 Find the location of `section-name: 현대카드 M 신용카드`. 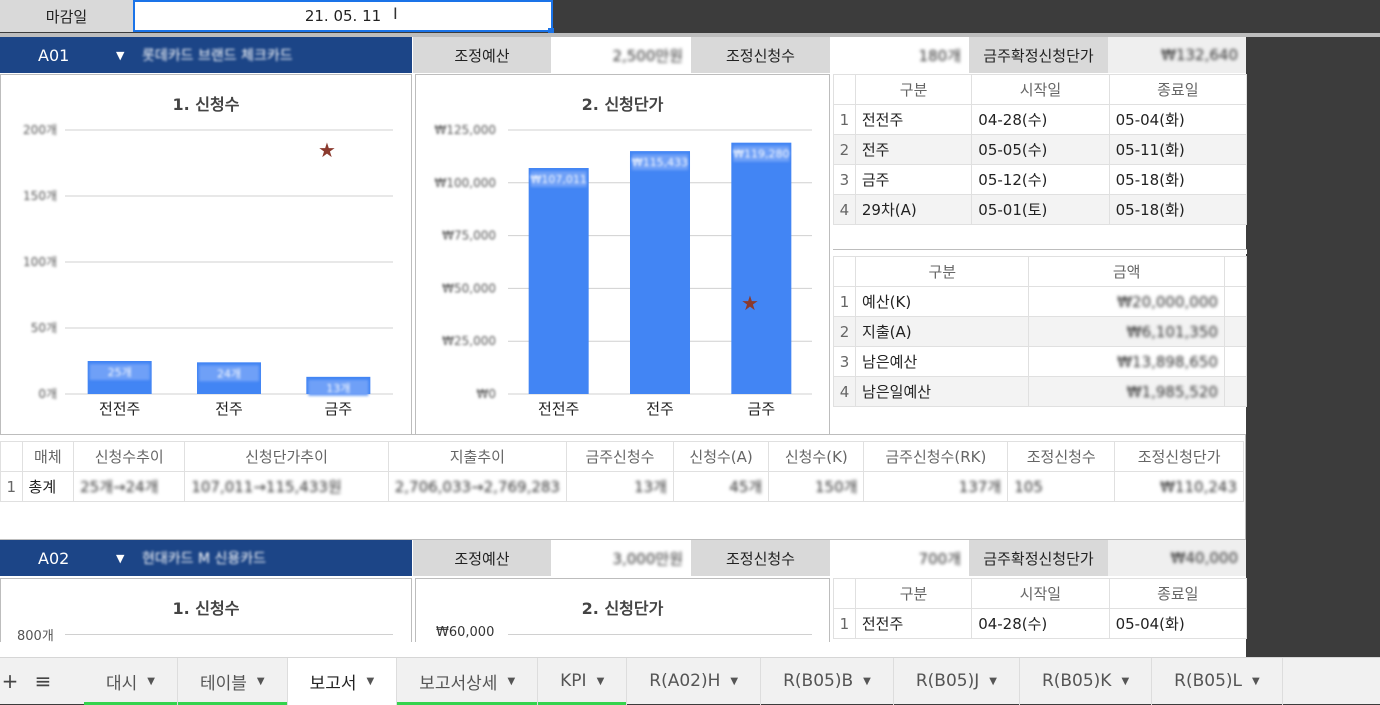

section-name: 현대카드 M 신용카드 is located at coordinates (204, 559).